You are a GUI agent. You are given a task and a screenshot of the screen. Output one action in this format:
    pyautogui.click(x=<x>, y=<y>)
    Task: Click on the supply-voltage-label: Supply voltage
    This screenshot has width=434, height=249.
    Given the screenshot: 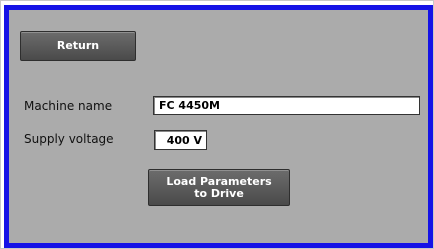 What is the action you would take?
    pyautogui.click(x=69, y=139)
    